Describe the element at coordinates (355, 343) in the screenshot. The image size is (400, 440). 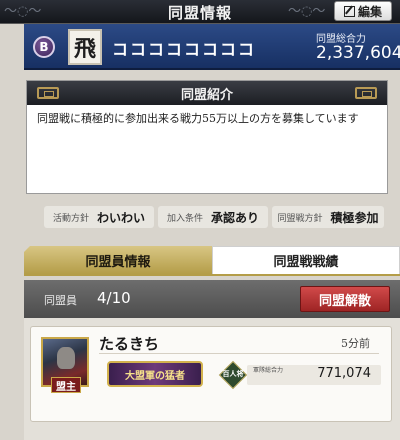
I see `member-last-login: 5分前` at that location.